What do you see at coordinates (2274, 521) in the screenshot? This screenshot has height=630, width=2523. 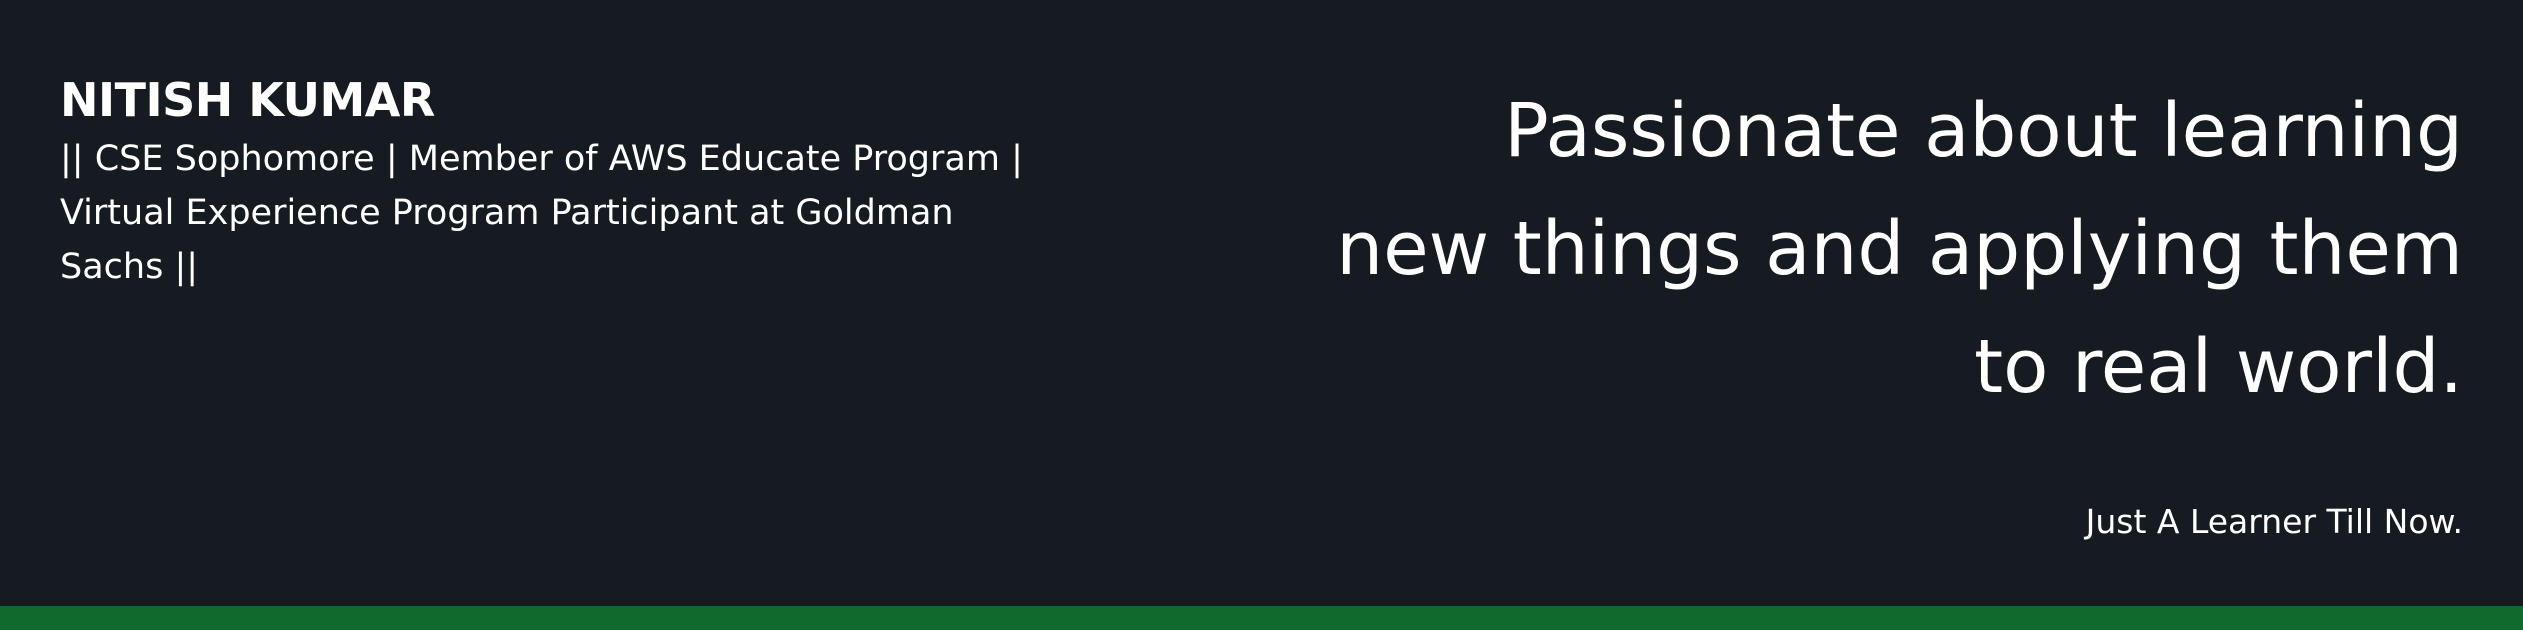 I see `hero-tagline: Just A Learner Till Now.` at bounding box center [2274, 521].